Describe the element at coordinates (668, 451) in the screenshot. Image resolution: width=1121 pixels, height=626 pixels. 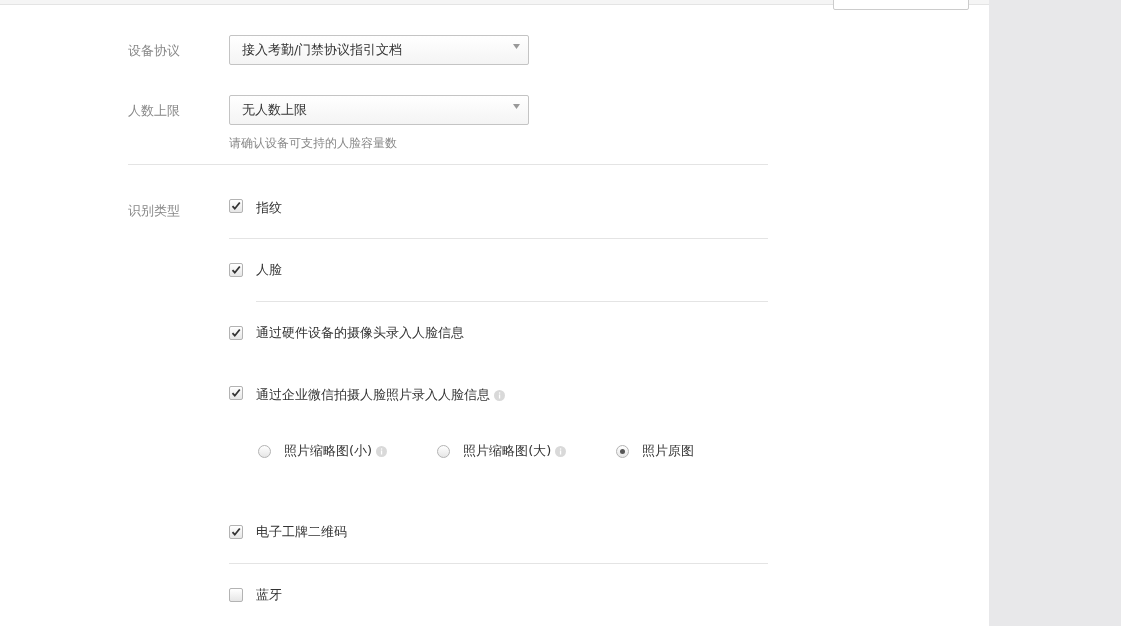
I see `radio-label: 照片原图` at that location.